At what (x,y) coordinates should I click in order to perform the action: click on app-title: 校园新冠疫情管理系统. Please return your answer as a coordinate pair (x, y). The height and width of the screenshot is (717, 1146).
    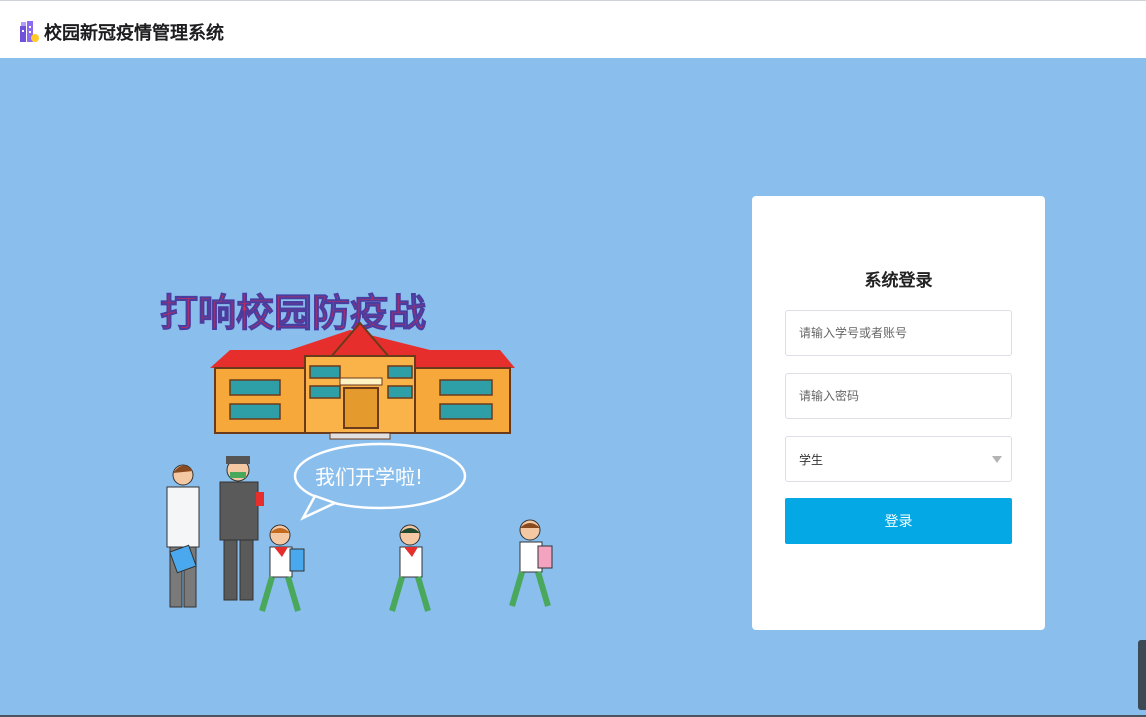
    Looking at the image, I should click on (134, 33).